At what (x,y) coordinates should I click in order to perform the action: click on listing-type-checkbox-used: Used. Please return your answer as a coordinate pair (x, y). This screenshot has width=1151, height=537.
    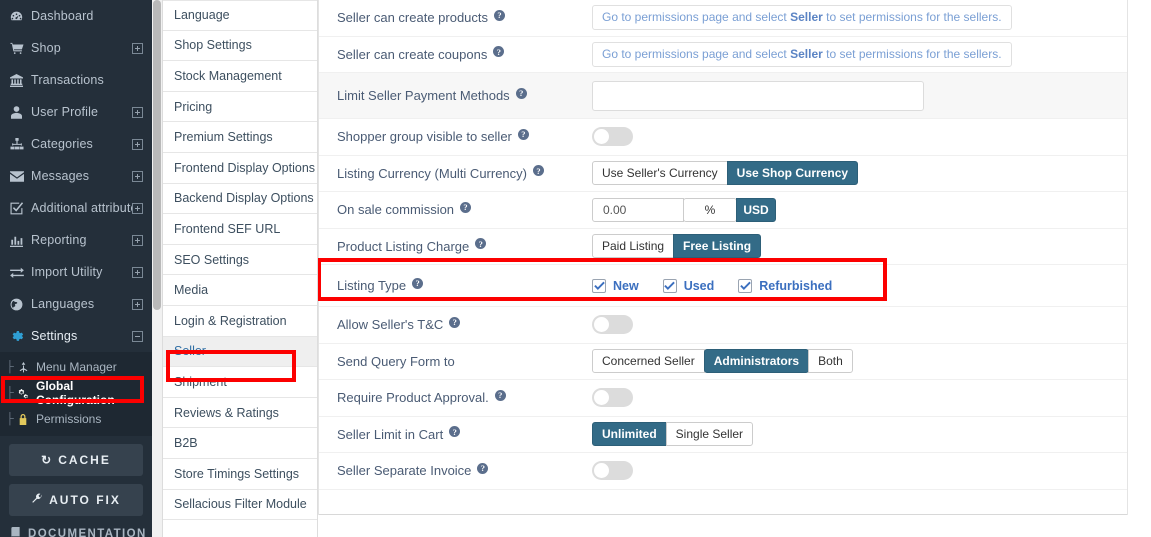
    Looking at the image, I should click on (688, 285).